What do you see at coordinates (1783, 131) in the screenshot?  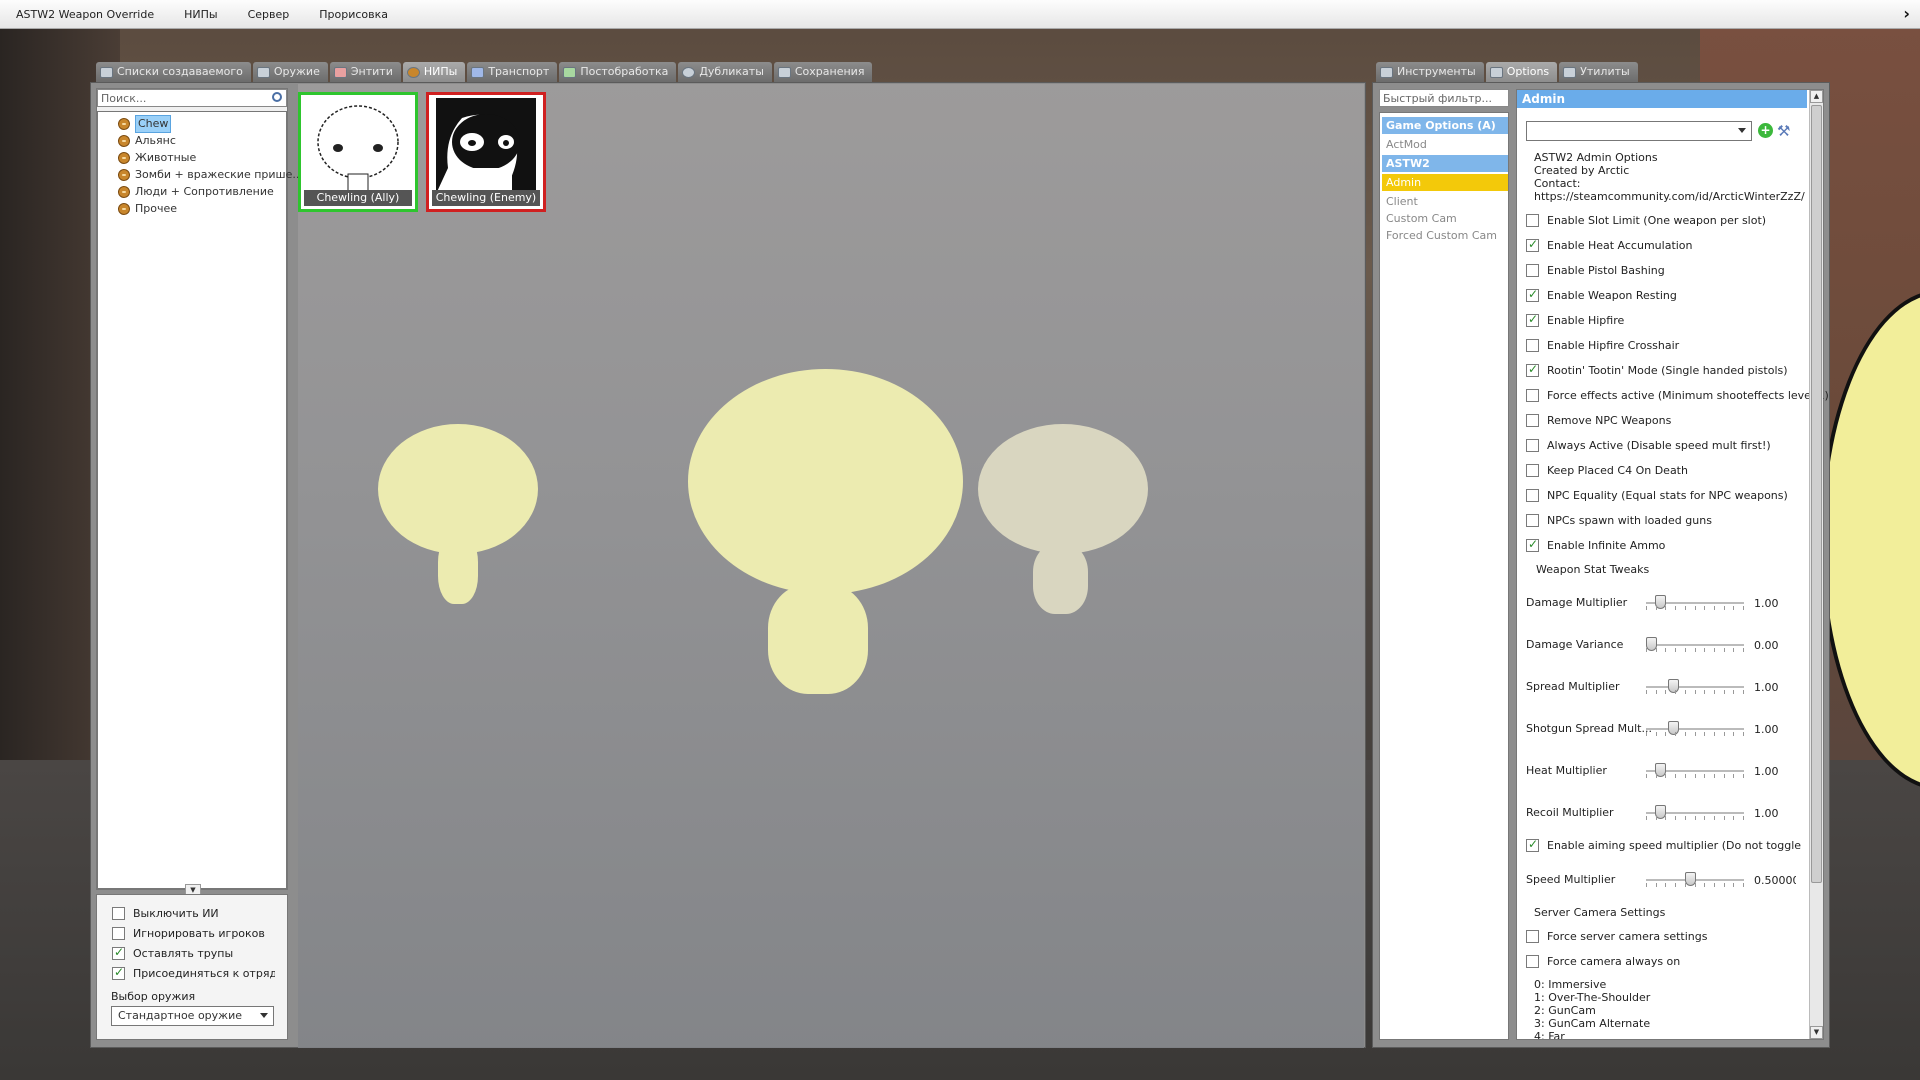 I see `wrench-icon: ⚒` at bounding box center [1783, 131].